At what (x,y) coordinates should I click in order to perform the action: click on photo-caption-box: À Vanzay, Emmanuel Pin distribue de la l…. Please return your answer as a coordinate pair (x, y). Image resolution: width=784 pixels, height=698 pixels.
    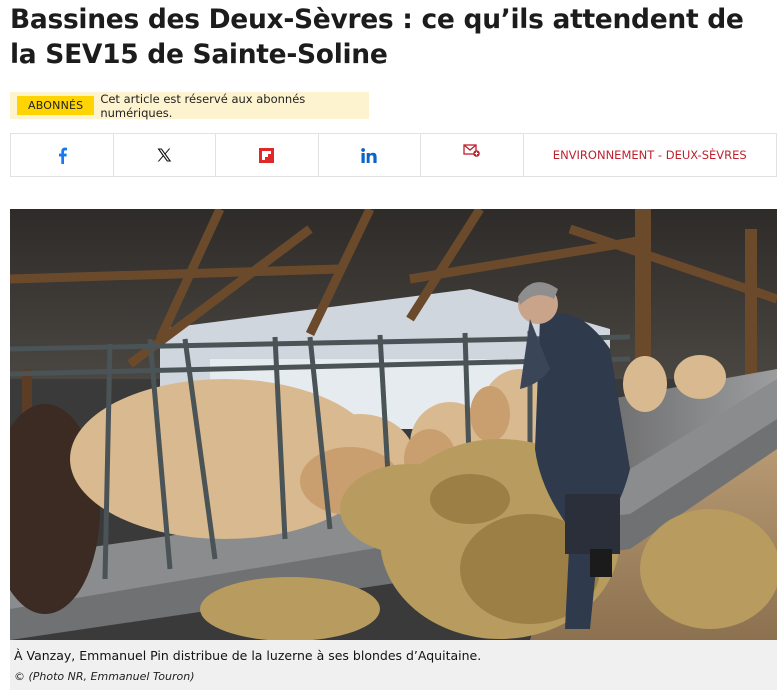
    Looking at the image, I should click on (393, 665).